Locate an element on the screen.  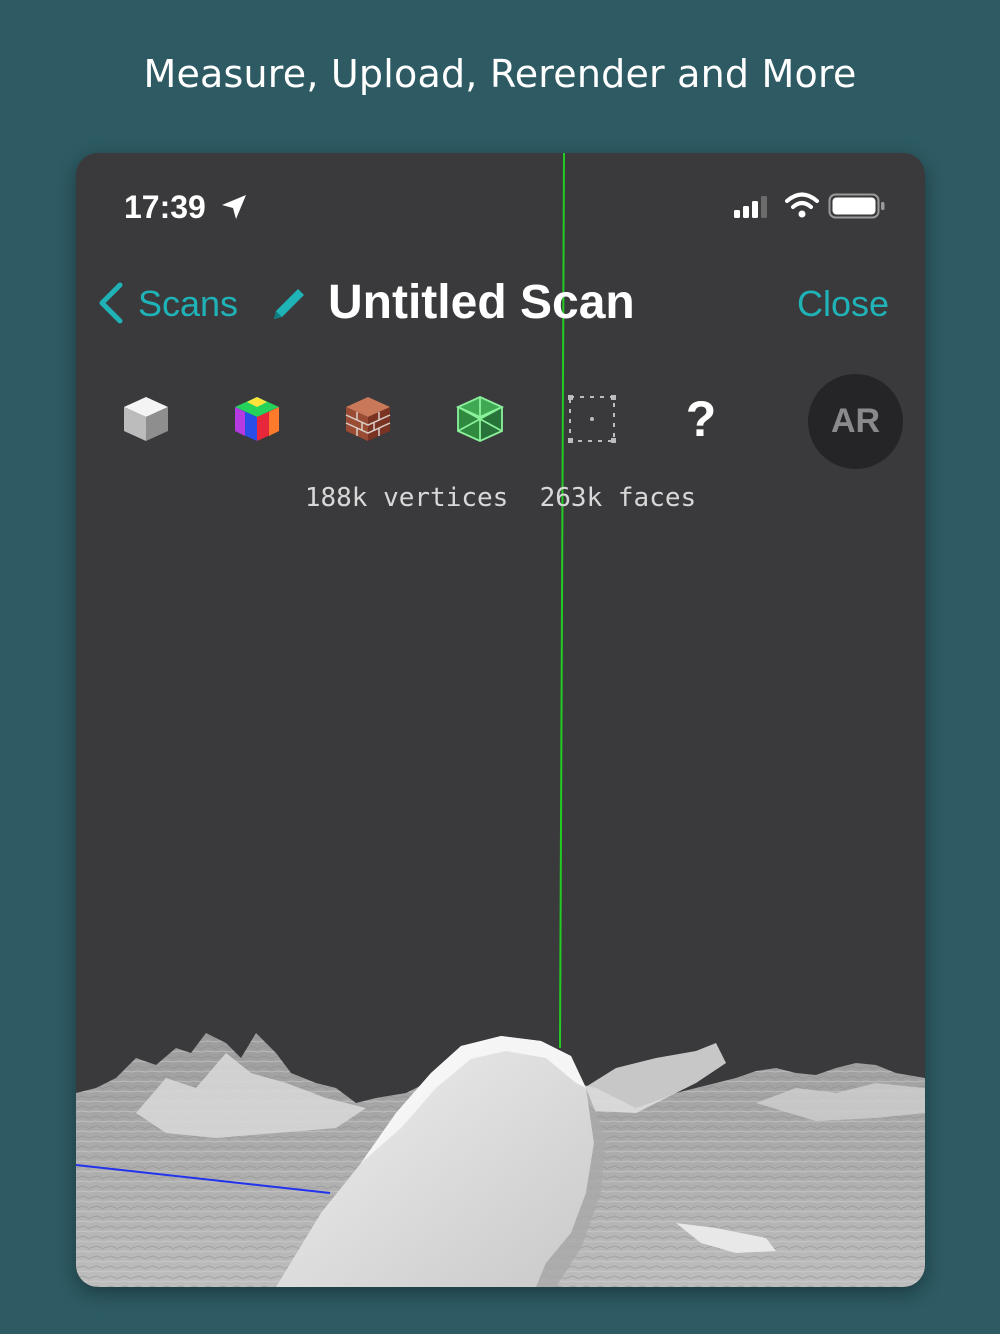
vertex-color-button is located at coordinates (257, 419).